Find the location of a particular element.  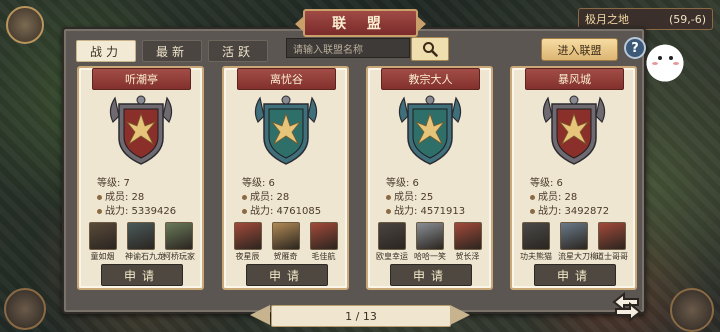

member-portrait: 童如烟 is located at coordinates (102, 242).